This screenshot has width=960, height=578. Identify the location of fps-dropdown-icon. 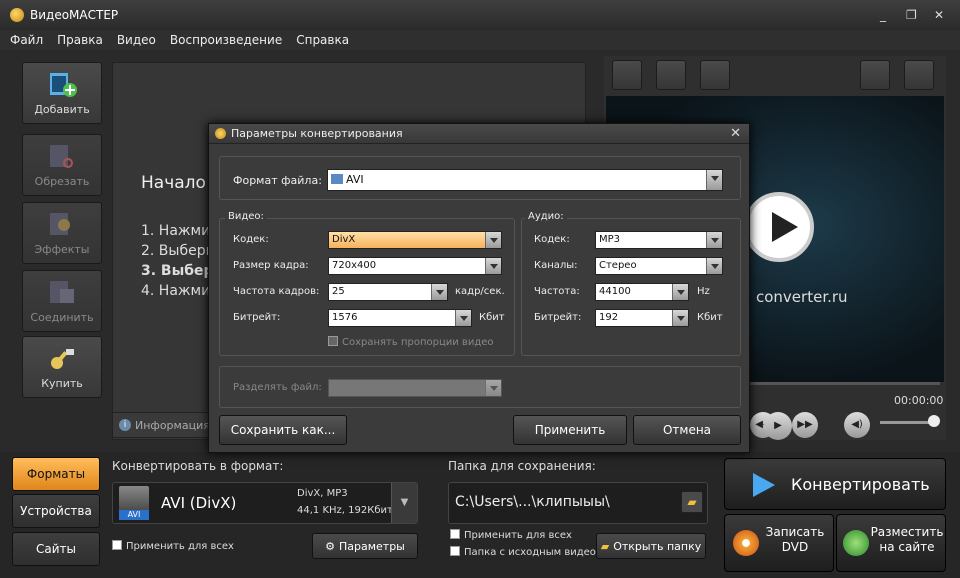
(439, 292).